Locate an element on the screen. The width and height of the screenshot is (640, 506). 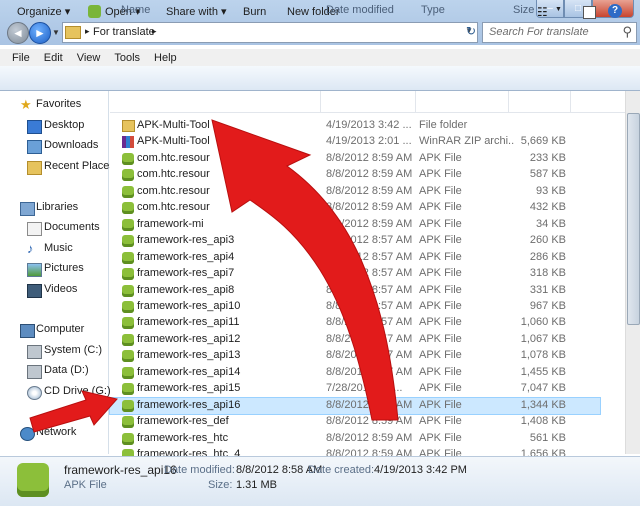
search-input: Search For translate ⚲ is located at coordinates (559, 32).